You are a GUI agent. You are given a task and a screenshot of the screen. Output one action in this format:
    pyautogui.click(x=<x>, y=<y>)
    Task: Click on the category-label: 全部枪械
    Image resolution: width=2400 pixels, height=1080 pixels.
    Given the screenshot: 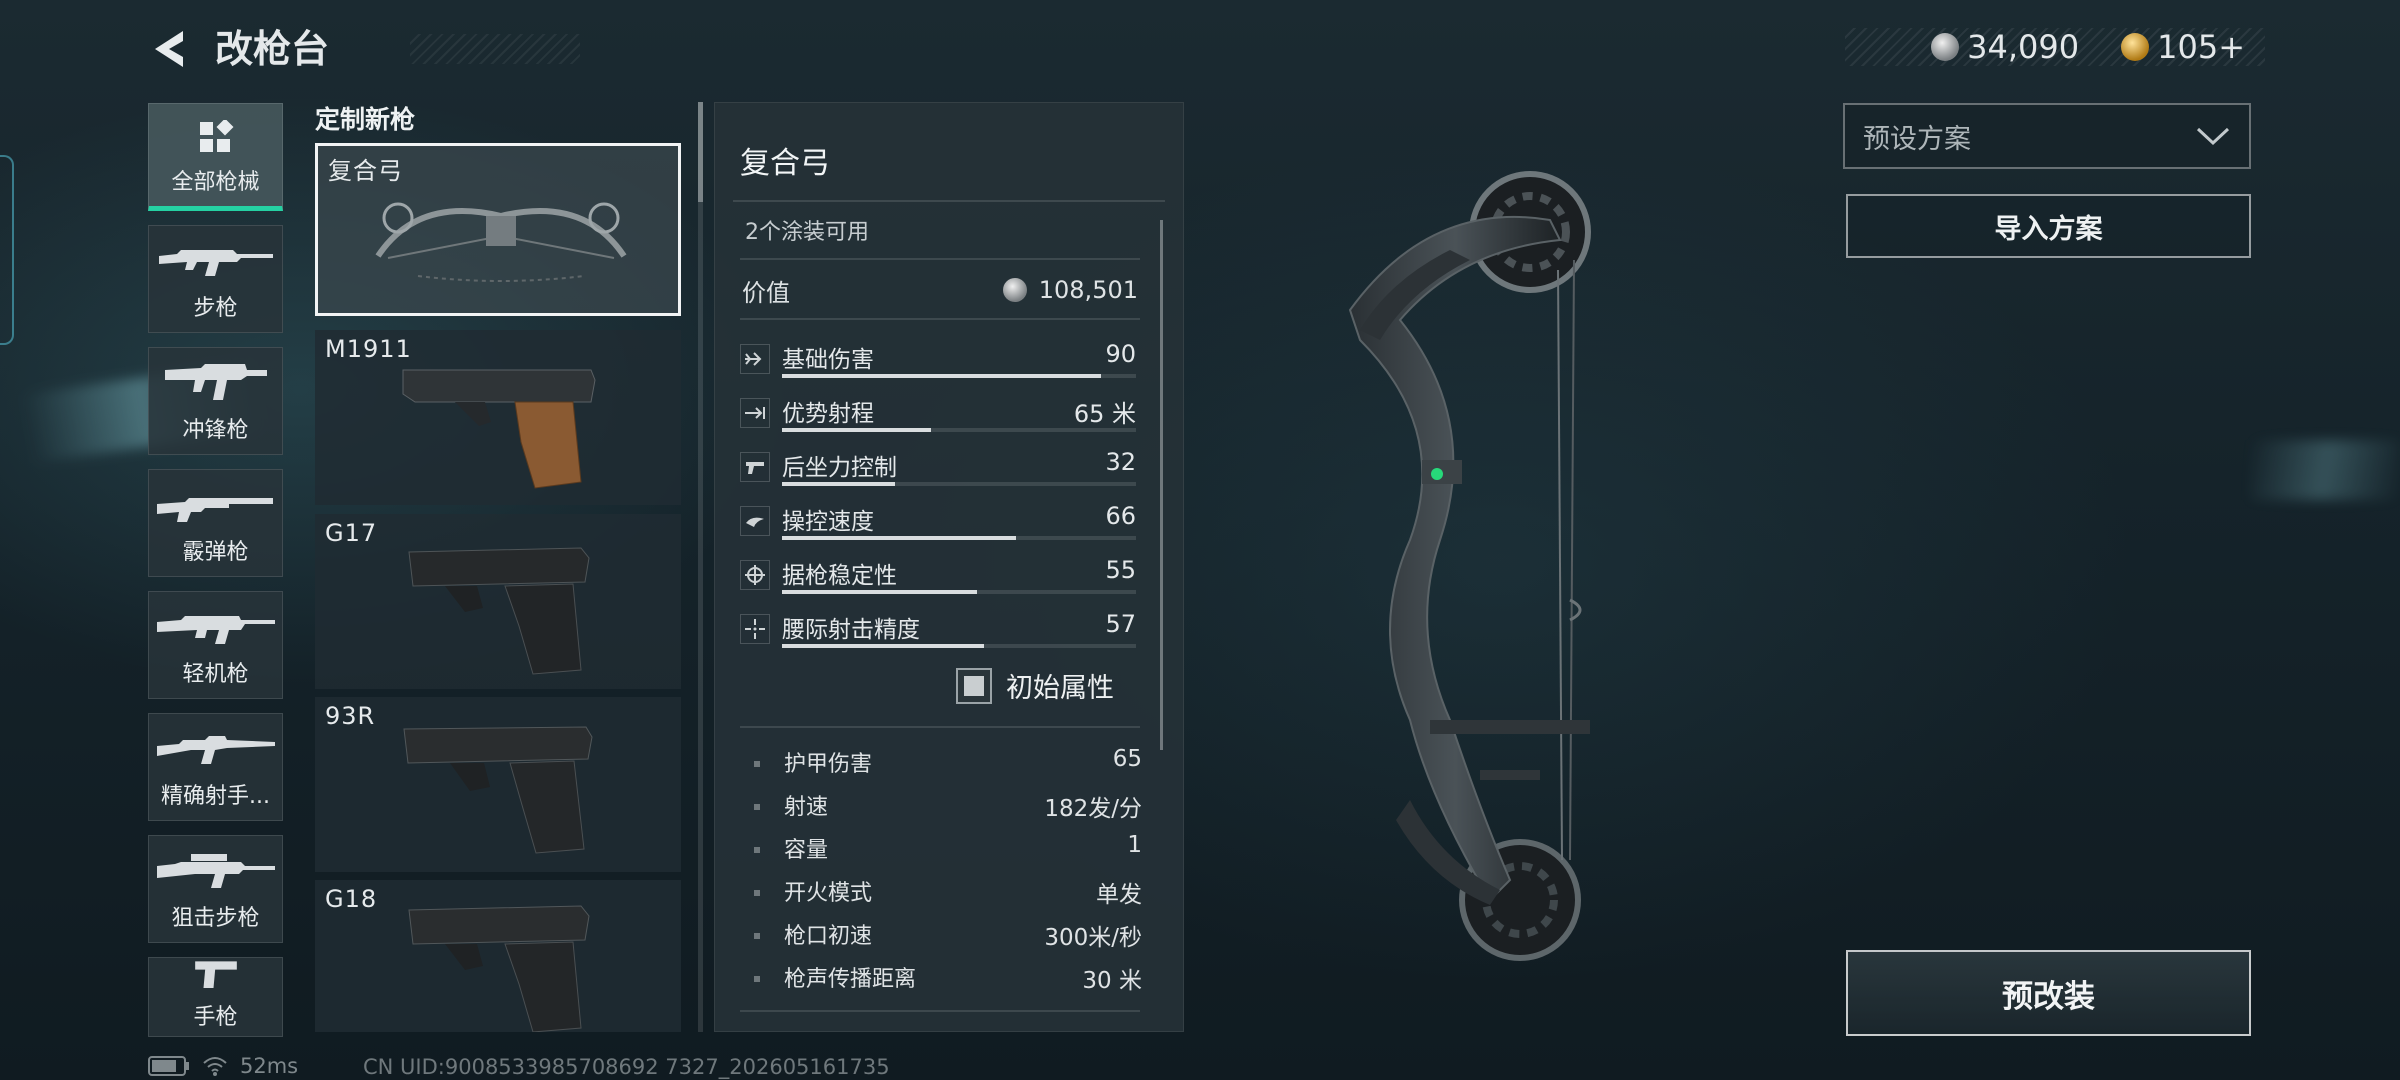 What is the action you would take?
    pyautogui.click(x=215, y=182)
    